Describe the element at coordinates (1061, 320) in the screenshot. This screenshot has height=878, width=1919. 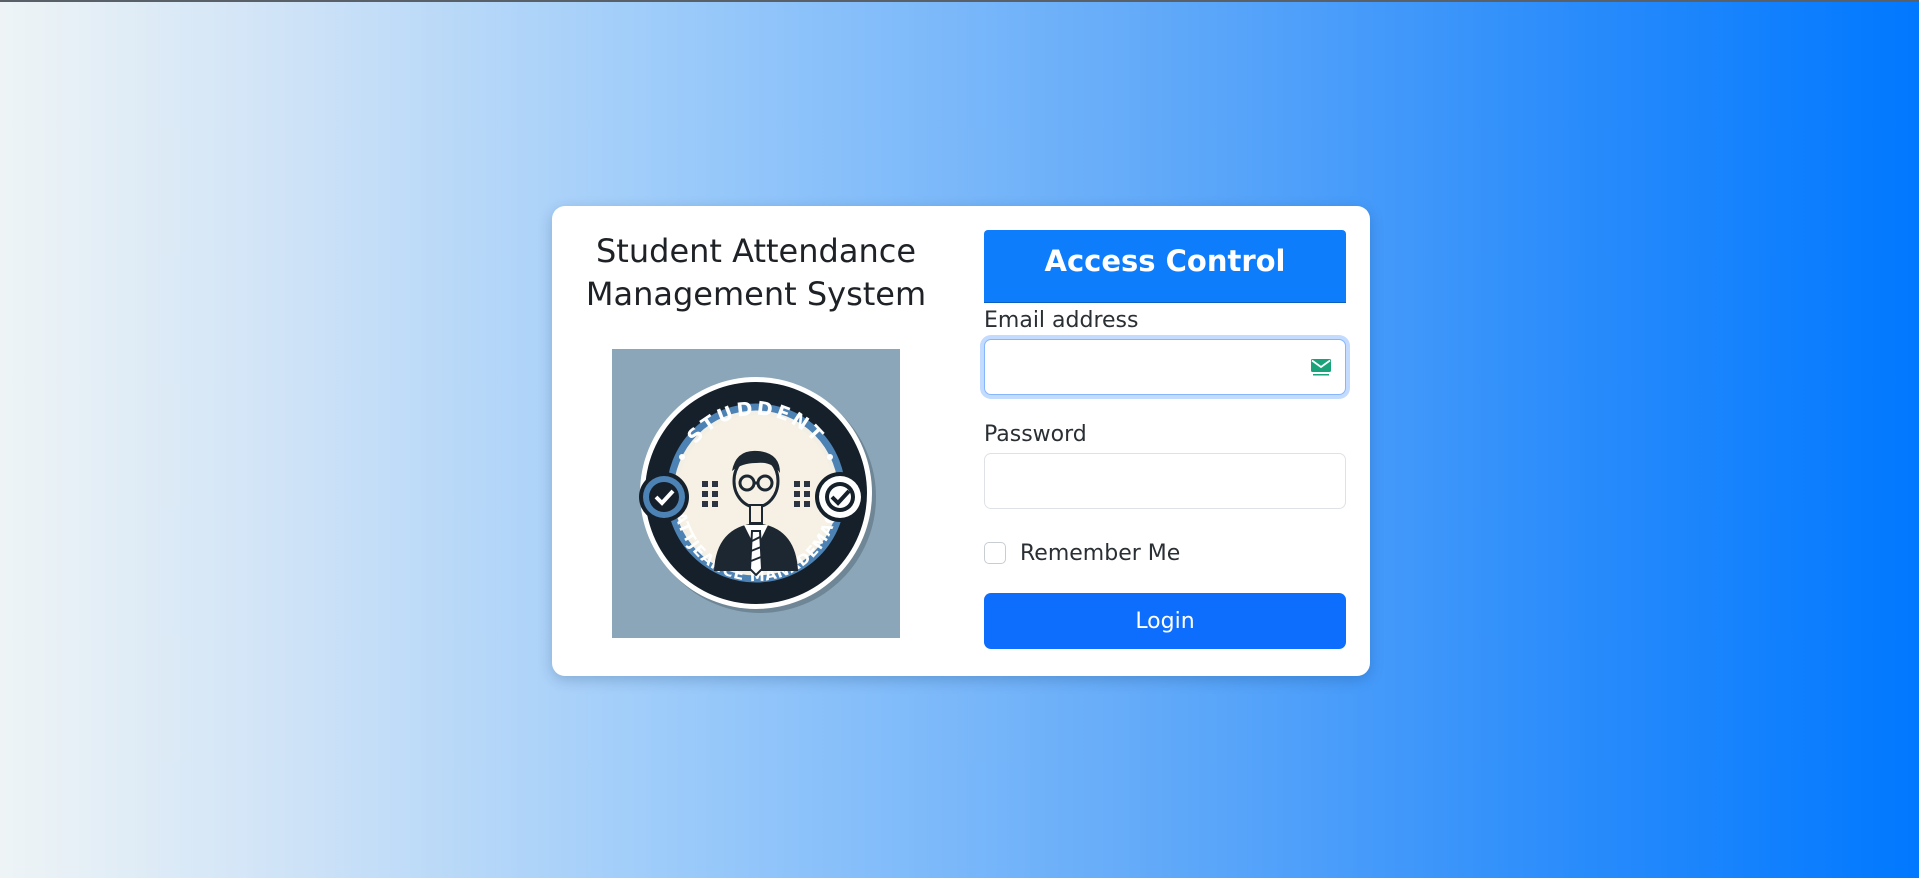
I see `email-label: Email address` at that location.